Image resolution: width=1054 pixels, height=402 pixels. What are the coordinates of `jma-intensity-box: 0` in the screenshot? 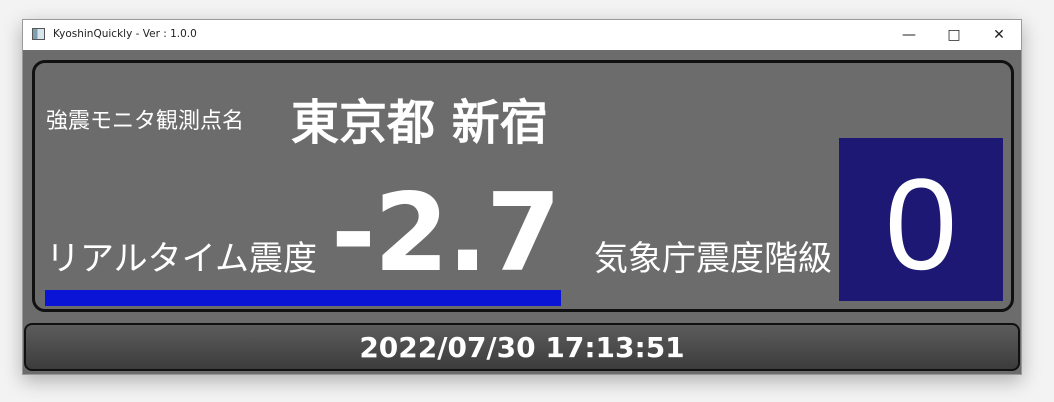 It's located at (921, 219).